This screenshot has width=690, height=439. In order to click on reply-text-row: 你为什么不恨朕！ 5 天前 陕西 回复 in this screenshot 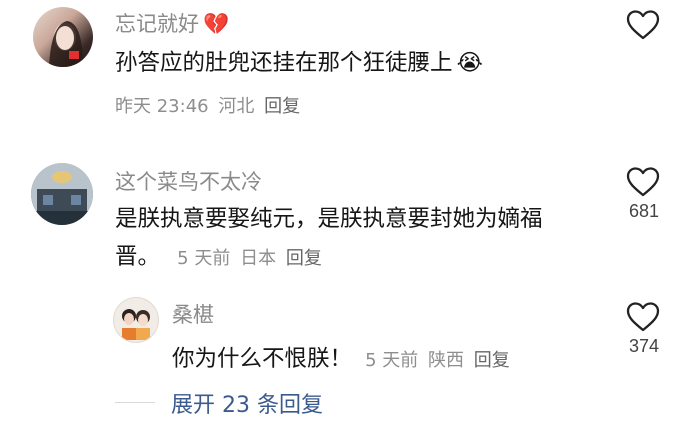, I will do `click(343, 359)`.